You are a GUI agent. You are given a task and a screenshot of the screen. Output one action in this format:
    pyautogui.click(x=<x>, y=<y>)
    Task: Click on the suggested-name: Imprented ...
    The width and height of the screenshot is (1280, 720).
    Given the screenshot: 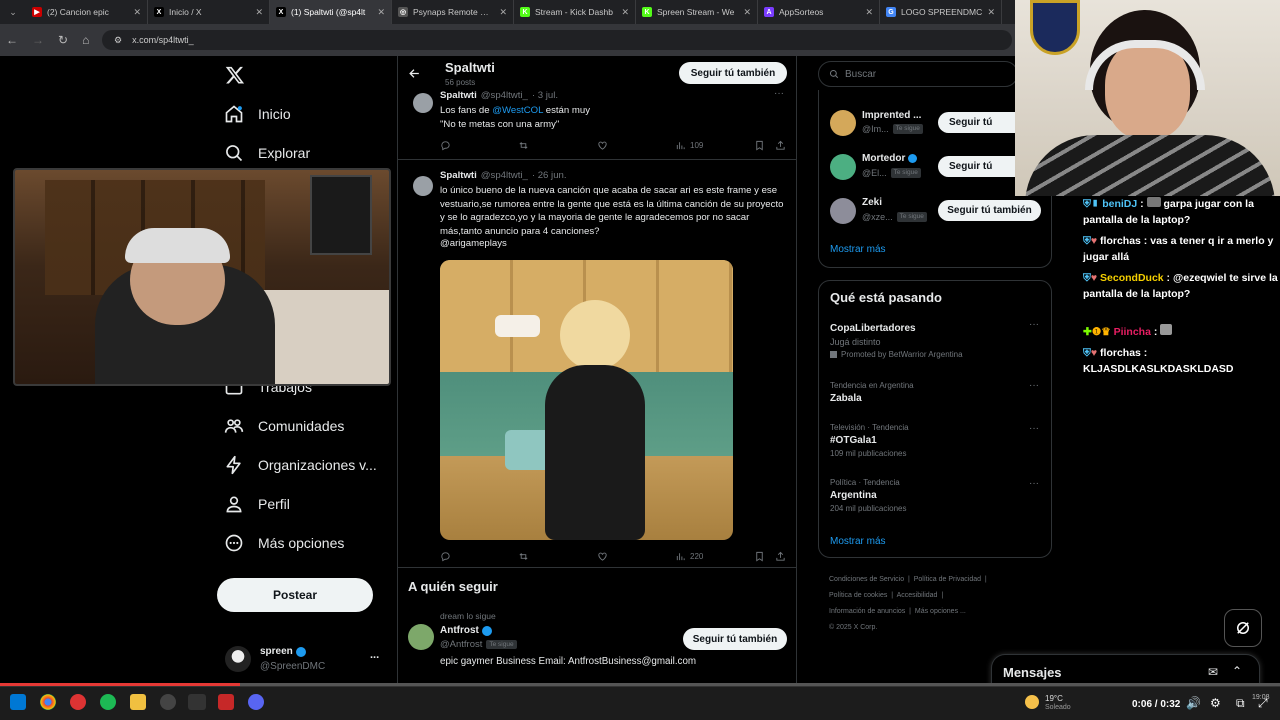 What is the action you would take?
    pyautogui.click(x=891, y=115)
    